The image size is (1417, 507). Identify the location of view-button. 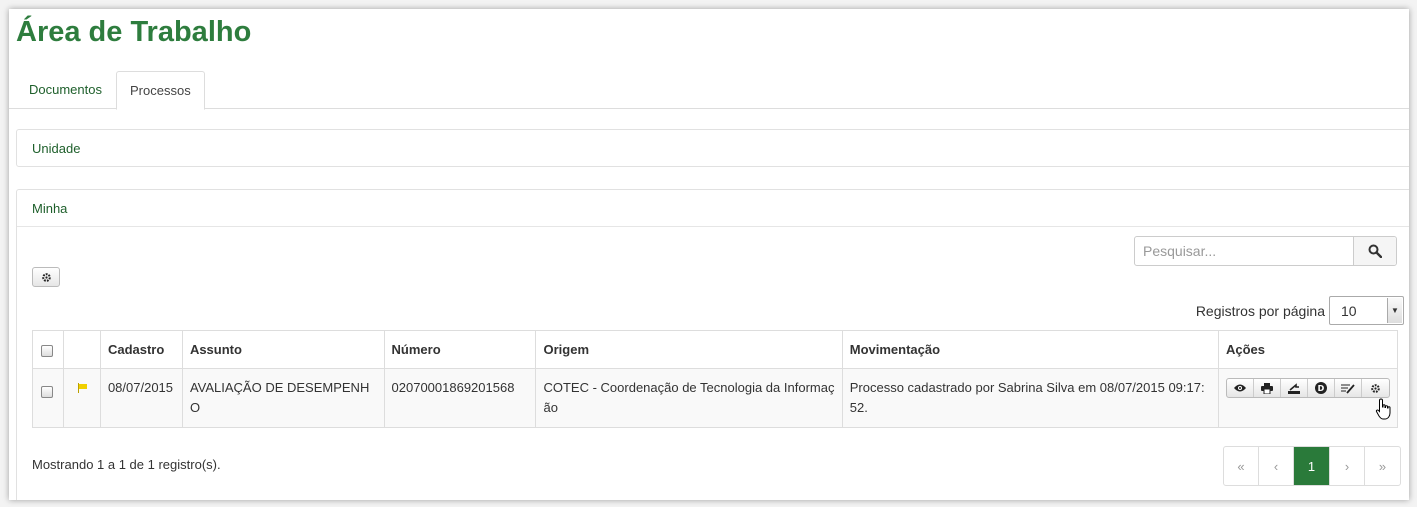
(1240, 388).